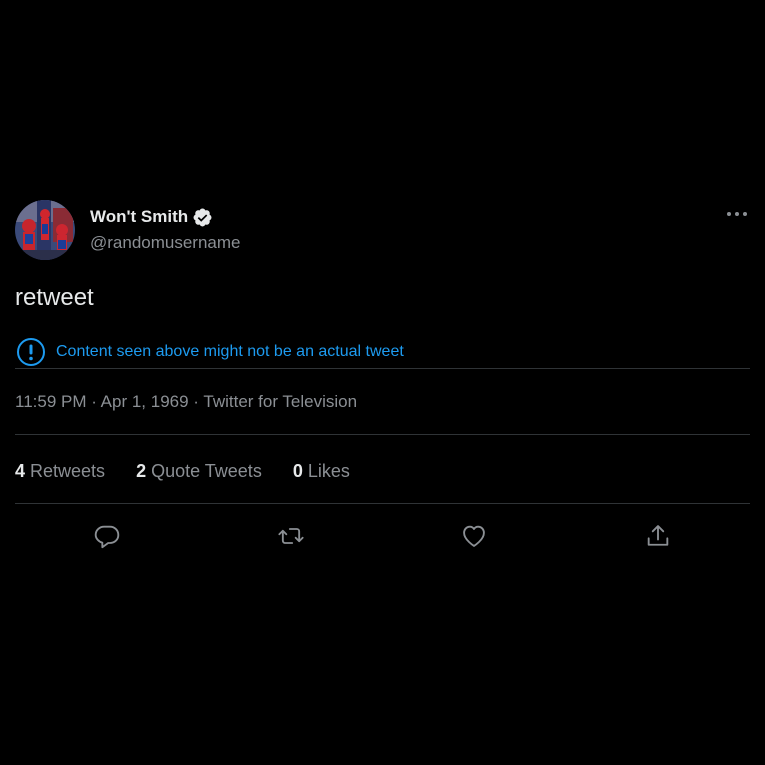  Describe the element at coordinates (291, 536) in the screenshot. I see `retweet-icon` at that location.